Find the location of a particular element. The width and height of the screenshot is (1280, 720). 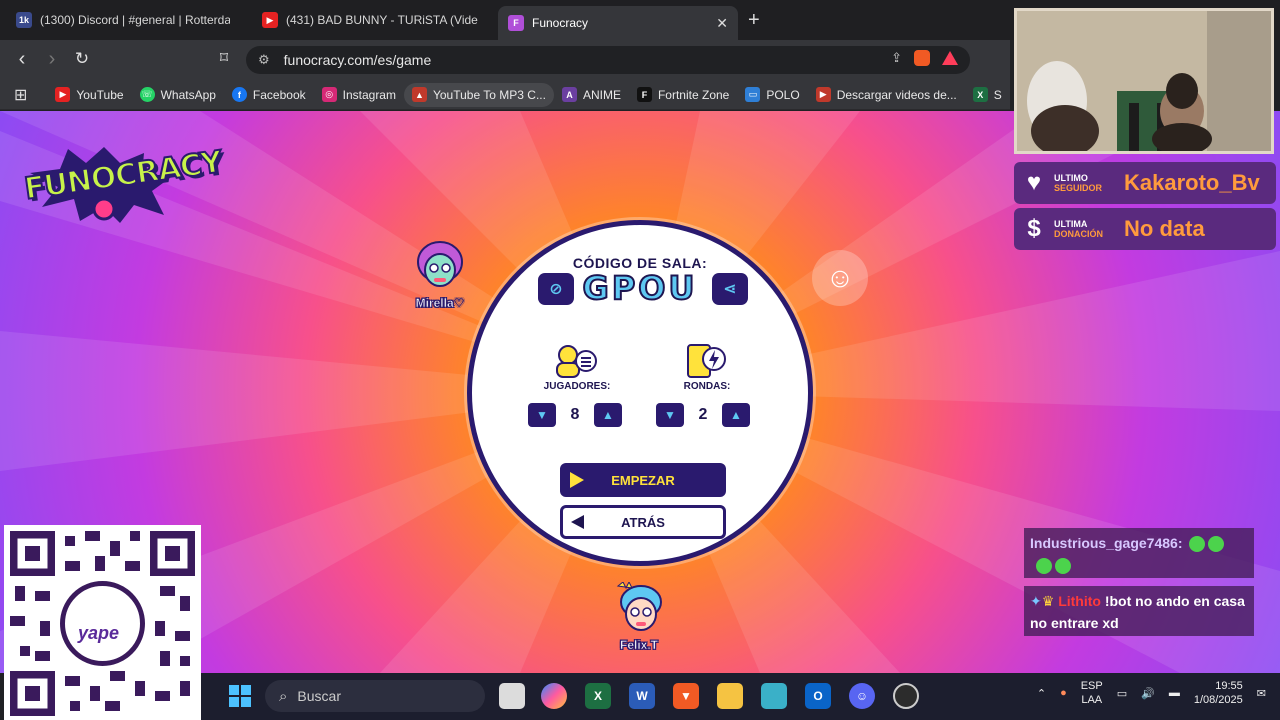

outlook-icon: O is located at coordinates (818, 696).